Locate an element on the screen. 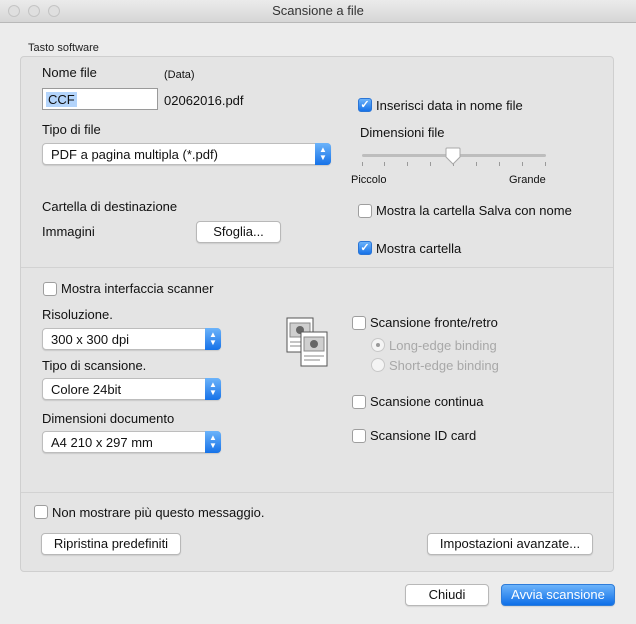 This screenshot has height=624, width=636. show-folder-label: Mostra cartella is located at coordinates (419, 248).